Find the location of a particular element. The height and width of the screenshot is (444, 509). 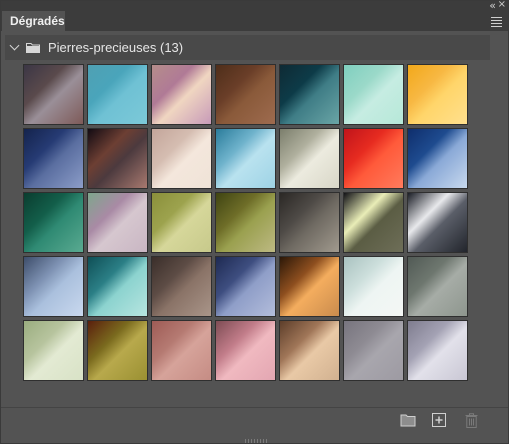

tab-gradients: Dégradés is located at coordinates (33, 21).